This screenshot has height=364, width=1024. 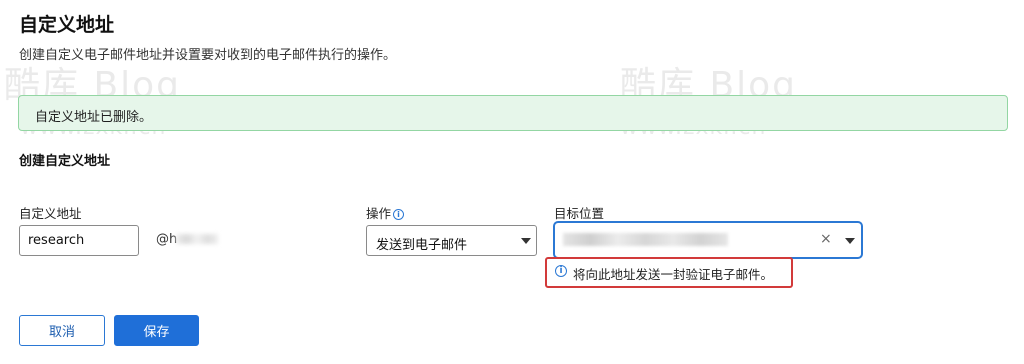 What do you see at coordinates (513, 113) in the screenshot?
I see `success-banner: 自定义地址已删除。` at bounding box center [513, 113].